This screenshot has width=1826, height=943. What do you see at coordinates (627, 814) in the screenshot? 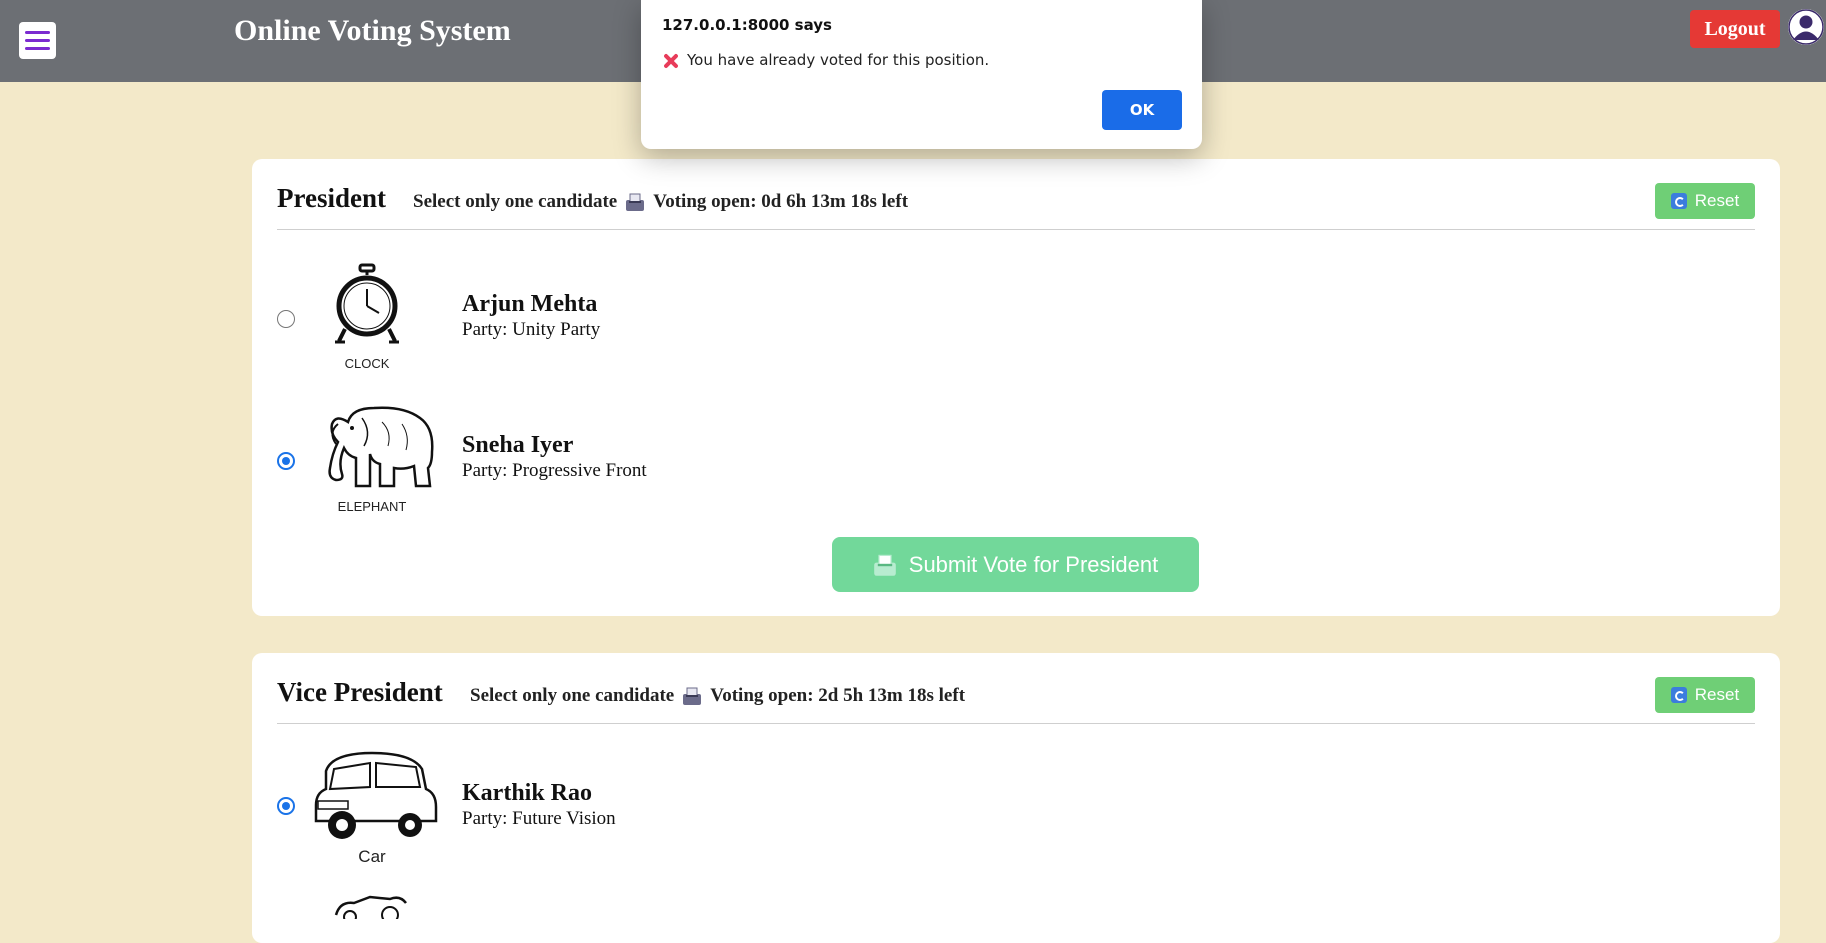
I see `candidate-row: Car Karthik Rao Party: Future Vision` at bounding box center [627, 814].